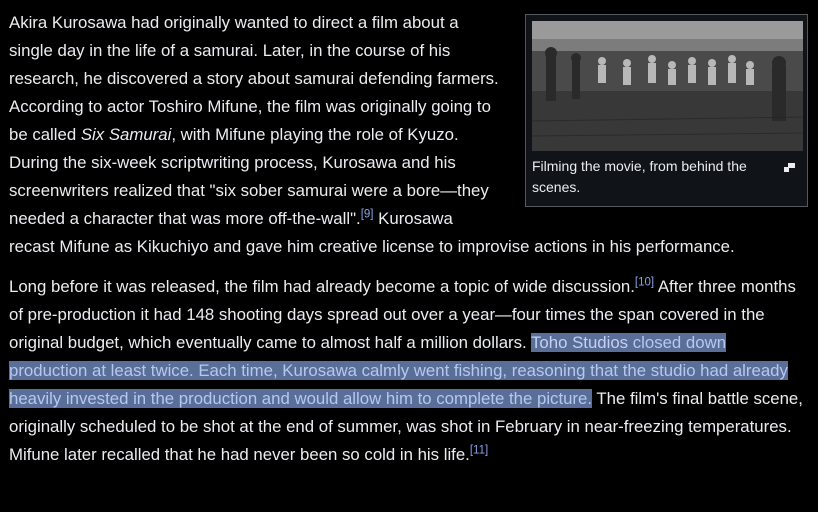  Describe the element at coordinates (126, 134) in the screenshot. I see `film-title-italic: Six Samurai` at that location.